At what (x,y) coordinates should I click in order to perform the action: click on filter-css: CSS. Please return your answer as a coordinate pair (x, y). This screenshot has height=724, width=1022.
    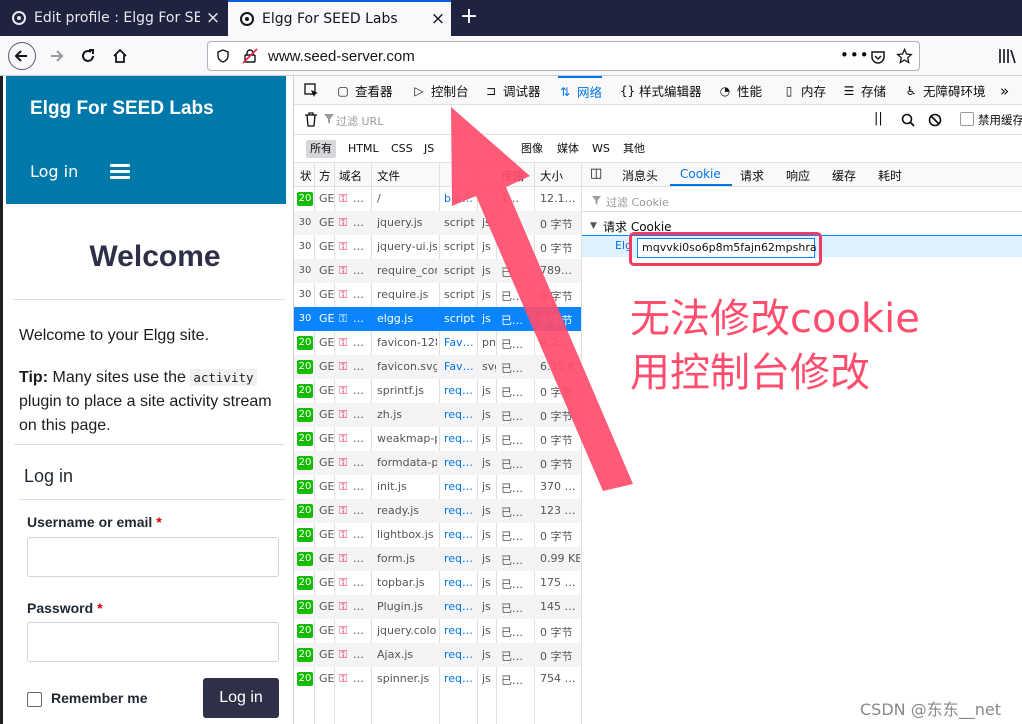
    Looking at the image, I should click on (402, 149).